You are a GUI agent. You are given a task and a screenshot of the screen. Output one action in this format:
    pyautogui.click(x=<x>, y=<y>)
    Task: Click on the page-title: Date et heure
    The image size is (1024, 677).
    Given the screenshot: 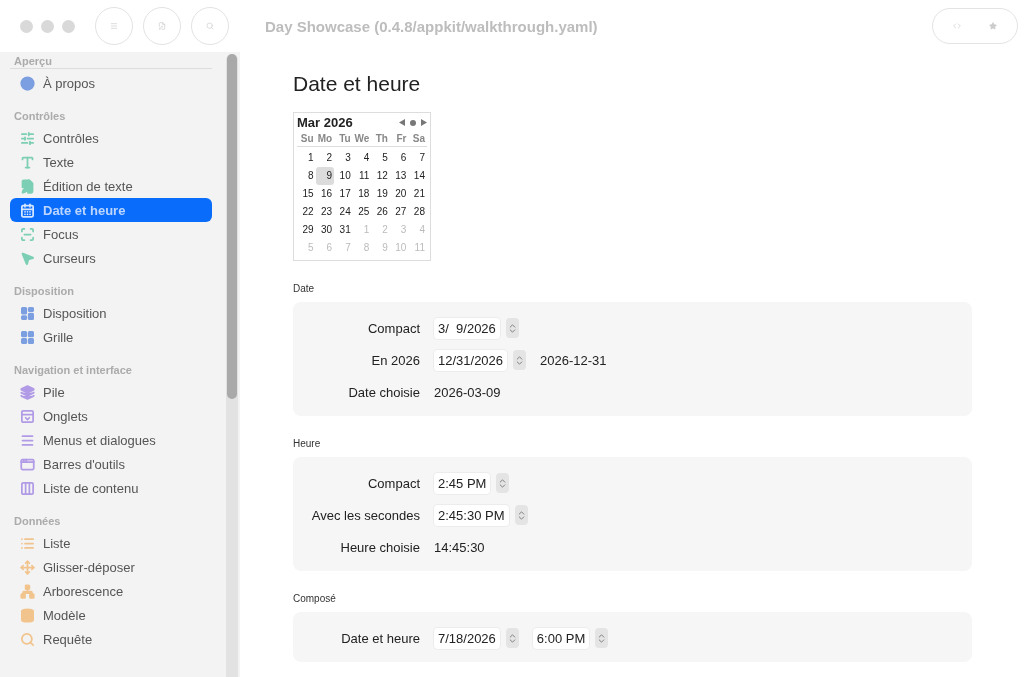 What is the action you would take?
    pyautogui.click(x=357, y=84)
    